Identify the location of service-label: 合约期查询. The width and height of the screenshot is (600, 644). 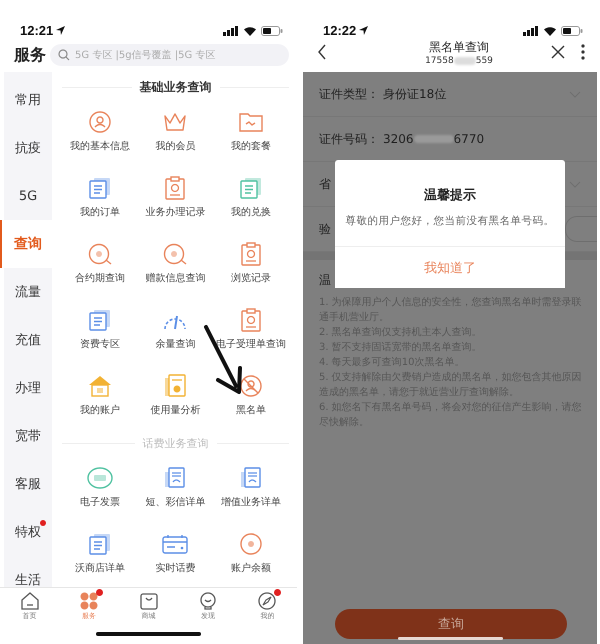
(99, 278).